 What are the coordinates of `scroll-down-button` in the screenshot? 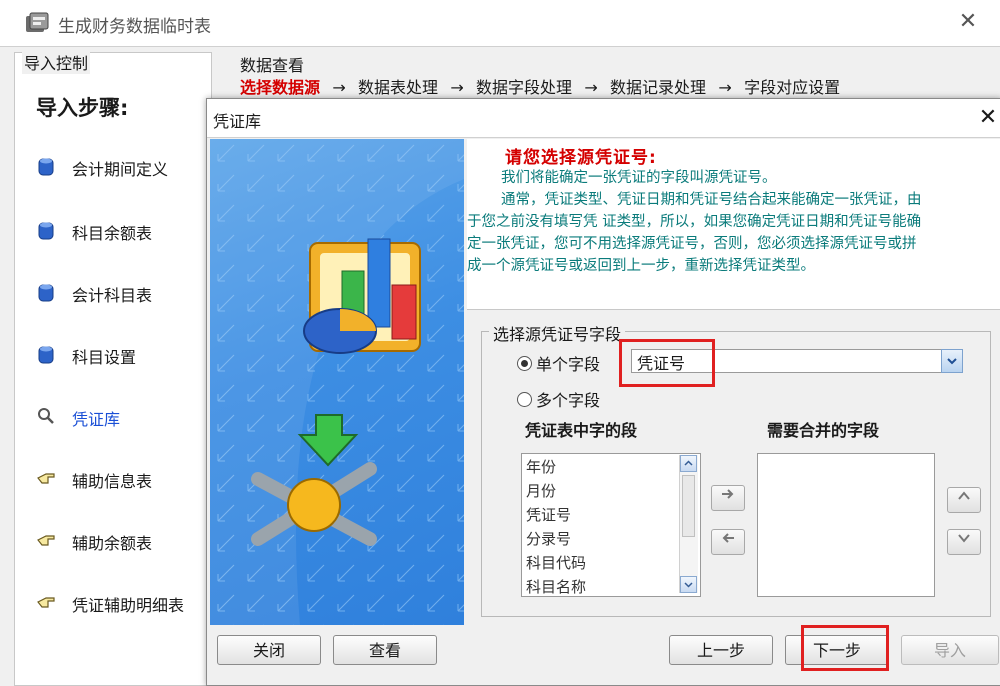 It's located at (688, 584).